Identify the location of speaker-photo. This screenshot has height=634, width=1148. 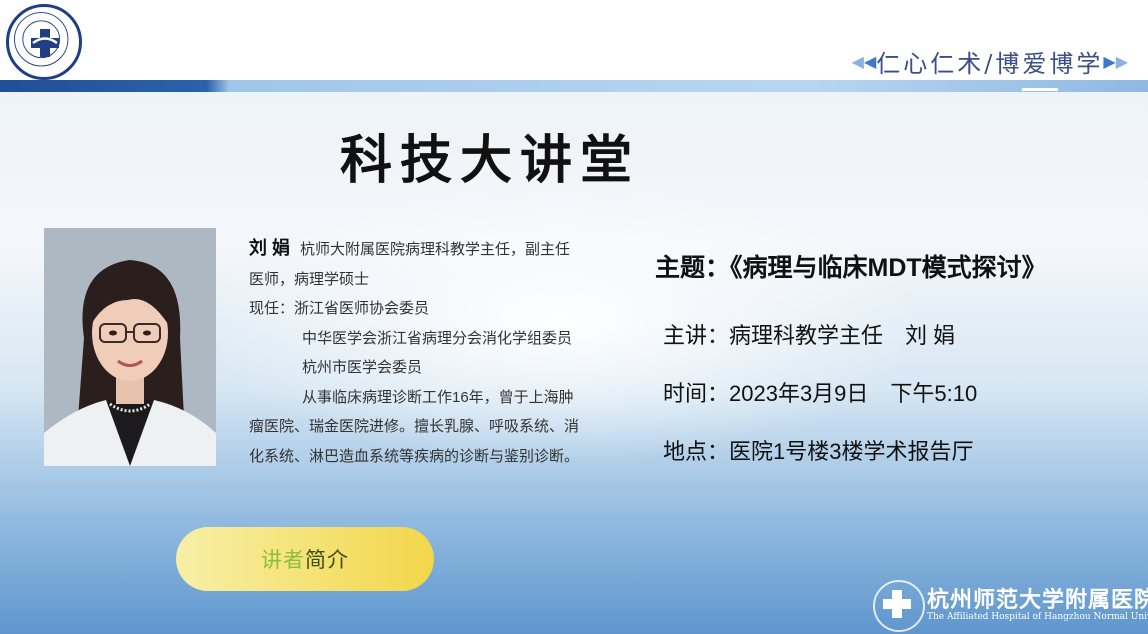
(130, 347).